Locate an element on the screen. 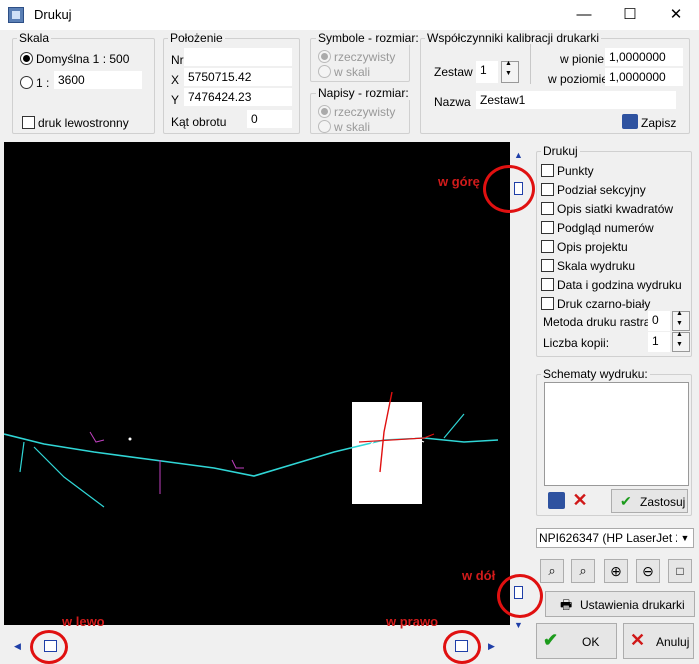 The image size is (699, 664). survey-line is located at coordinates (251, 455).